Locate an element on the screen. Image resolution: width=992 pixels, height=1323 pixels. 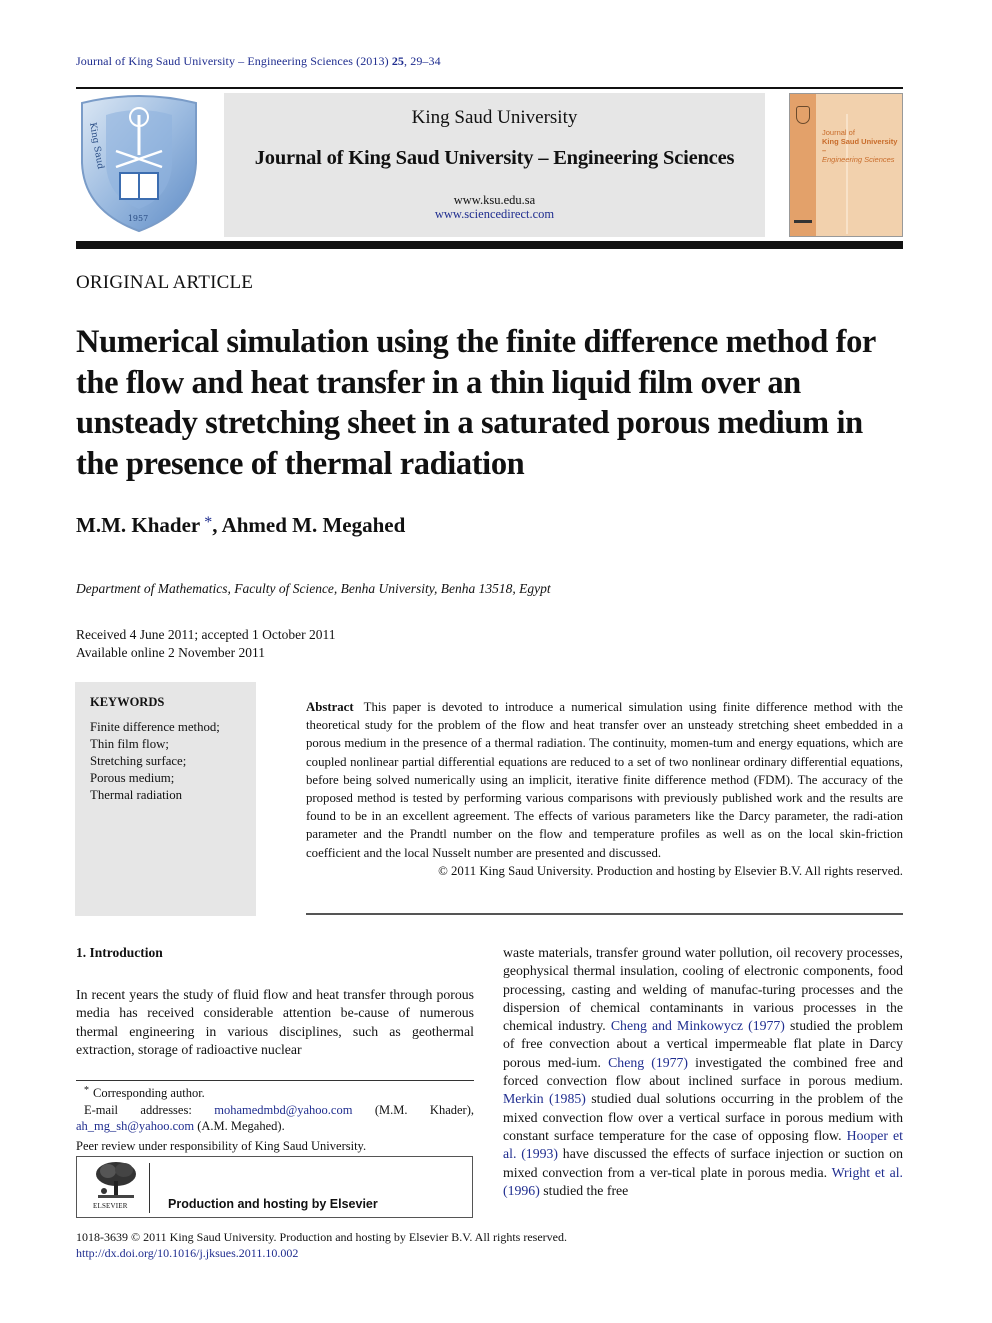
cover-title-line1: Journal of is located at coordinates (838, 132).